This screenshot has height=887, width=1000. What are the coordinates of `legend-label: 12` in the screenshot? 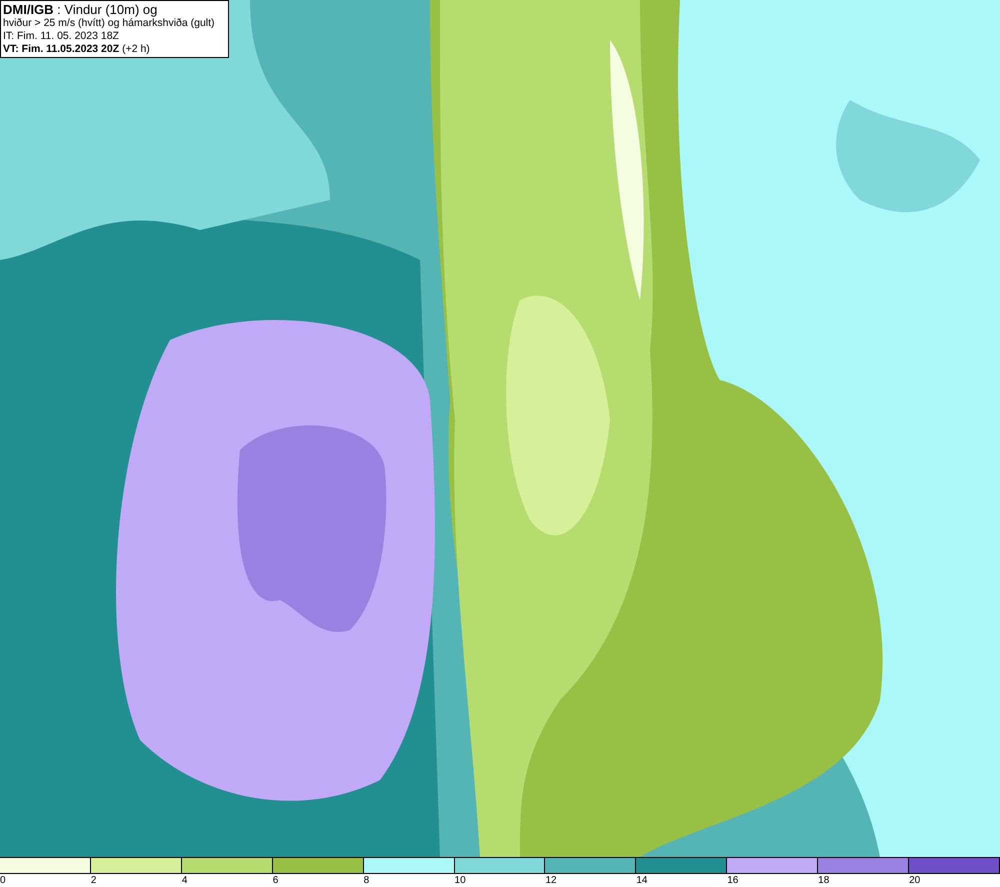 It's located at (551, 880).